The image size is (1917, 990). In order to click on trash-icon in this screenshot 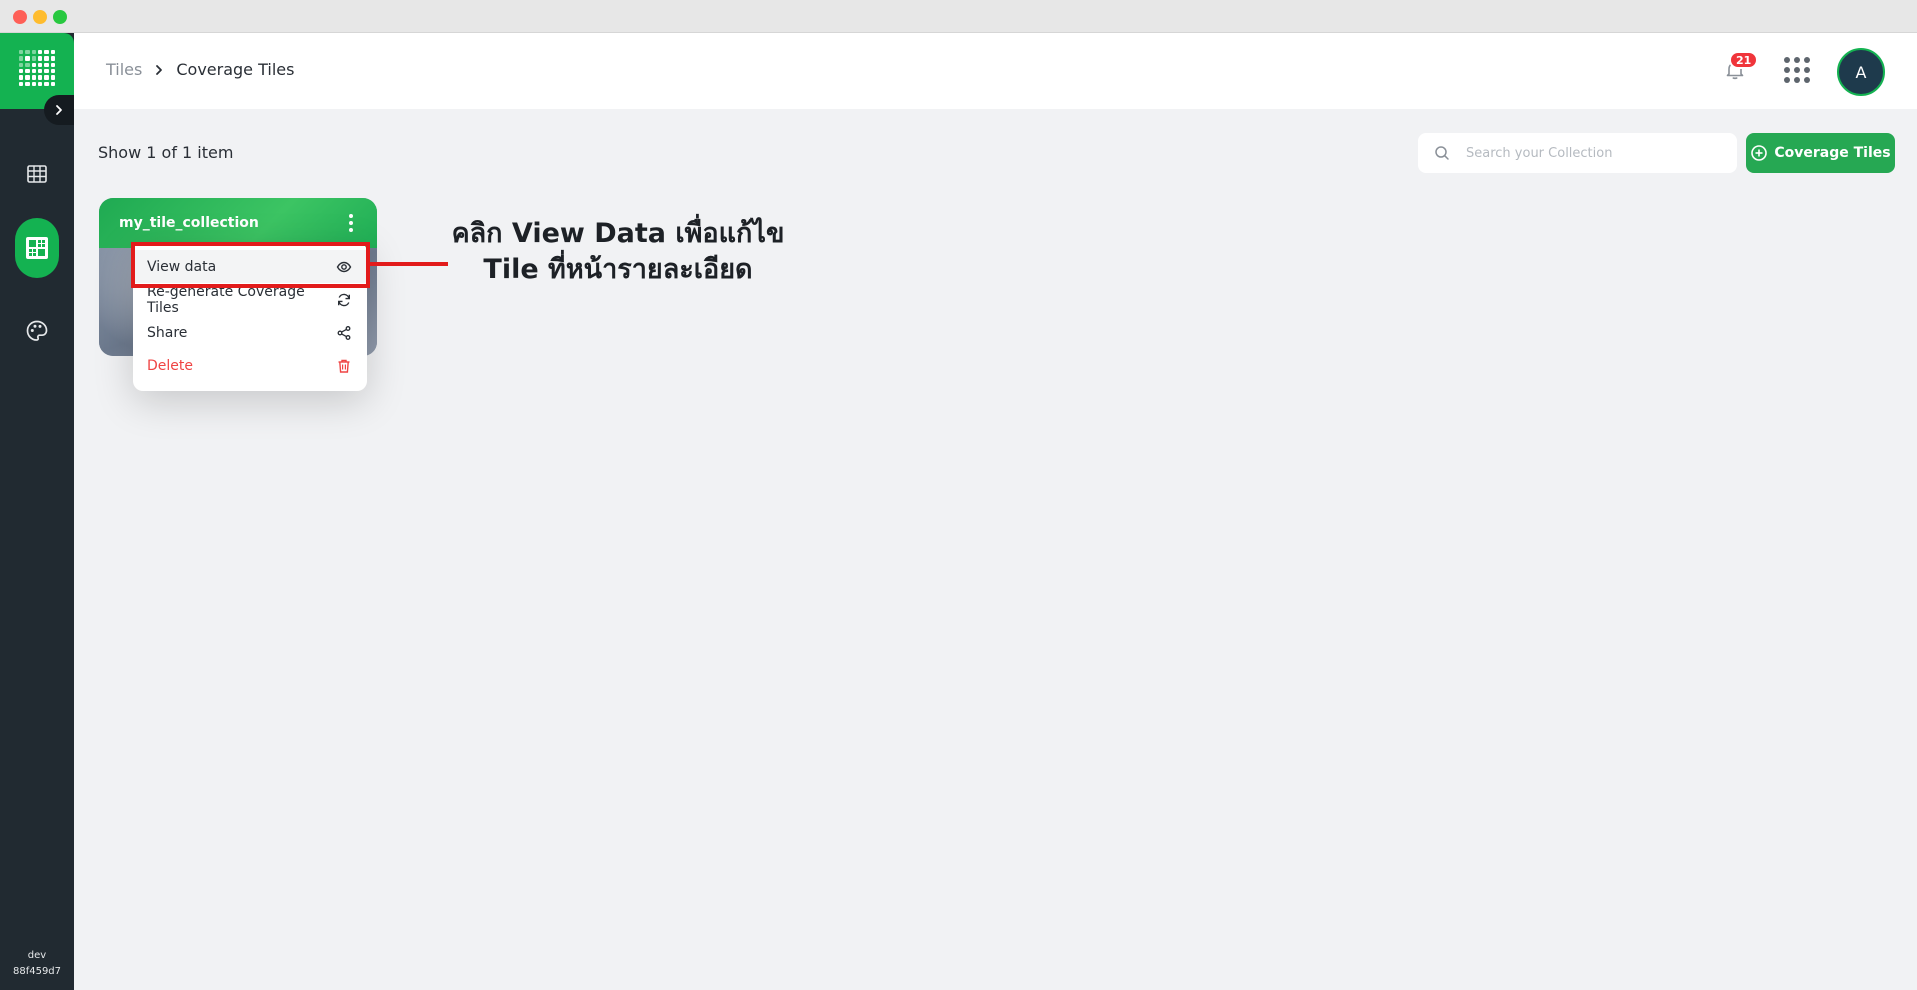, I will do `click(344, 366)`.